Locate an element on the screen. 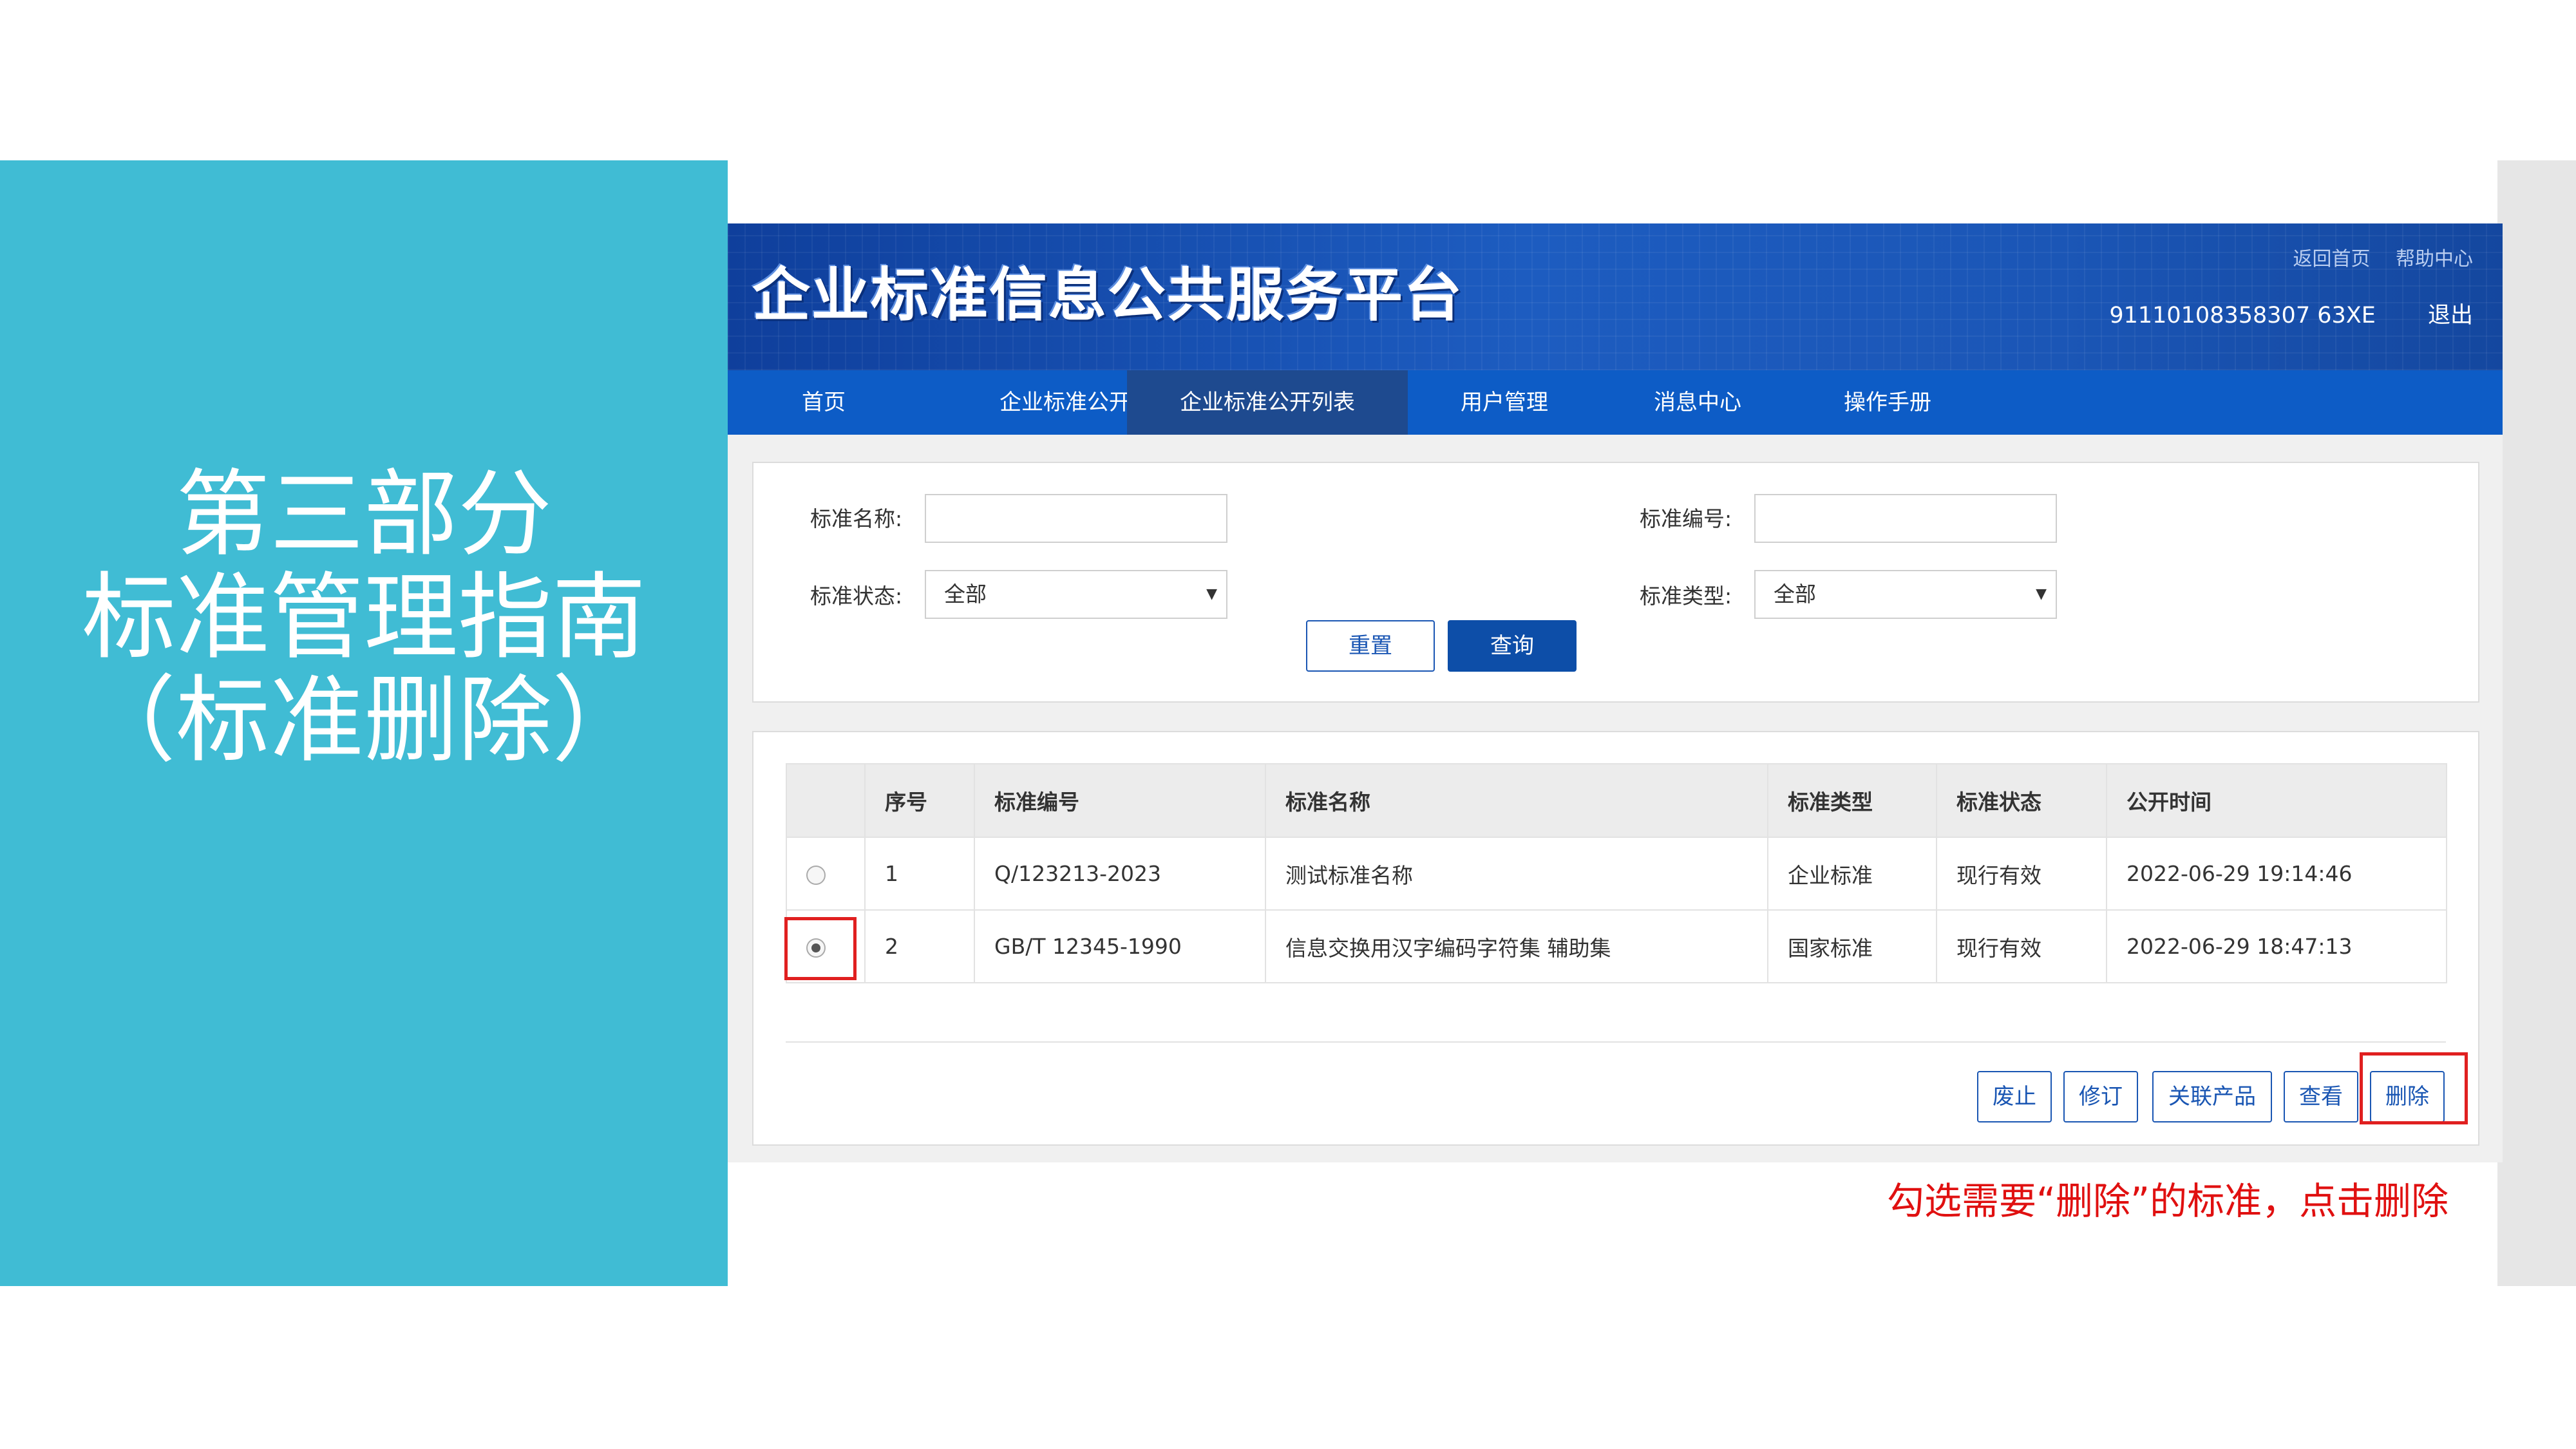 The height and width of the screenshot is (1449, 2576). row-code: Q/123213-2023 is located at coordinates (1120, 874).